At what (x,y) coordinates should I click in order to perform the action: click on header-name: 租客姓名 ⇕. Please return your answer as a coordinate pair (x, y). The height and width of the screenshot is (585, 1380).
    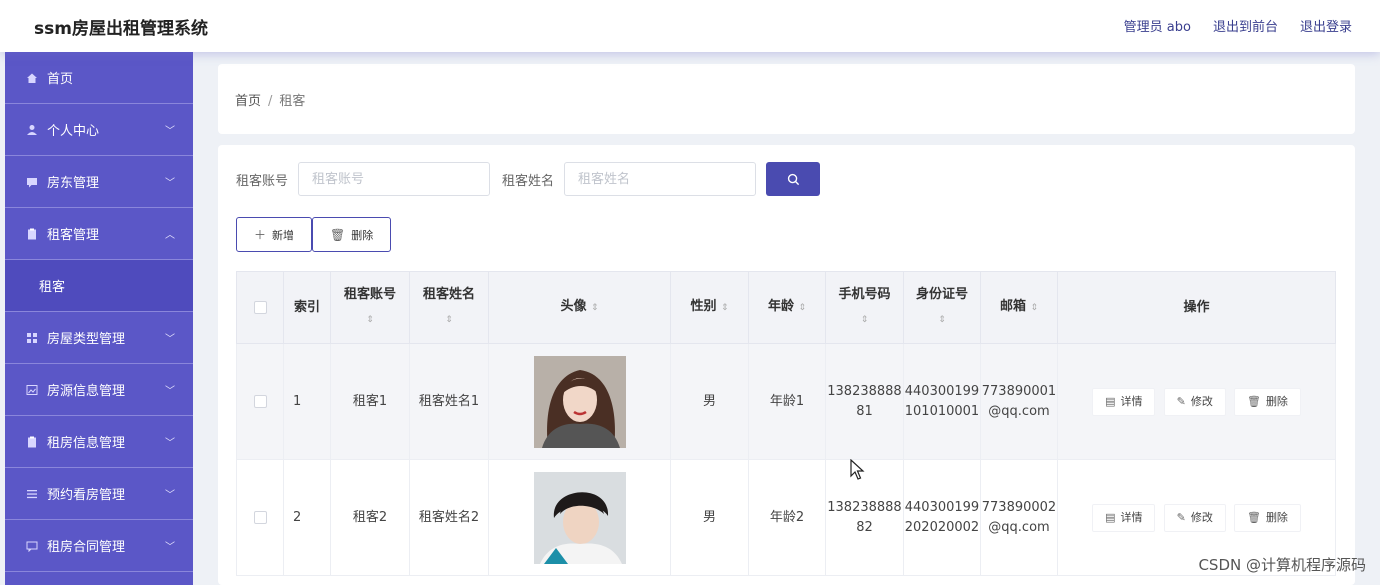
    Looking at the image, I should click on (449, 307).